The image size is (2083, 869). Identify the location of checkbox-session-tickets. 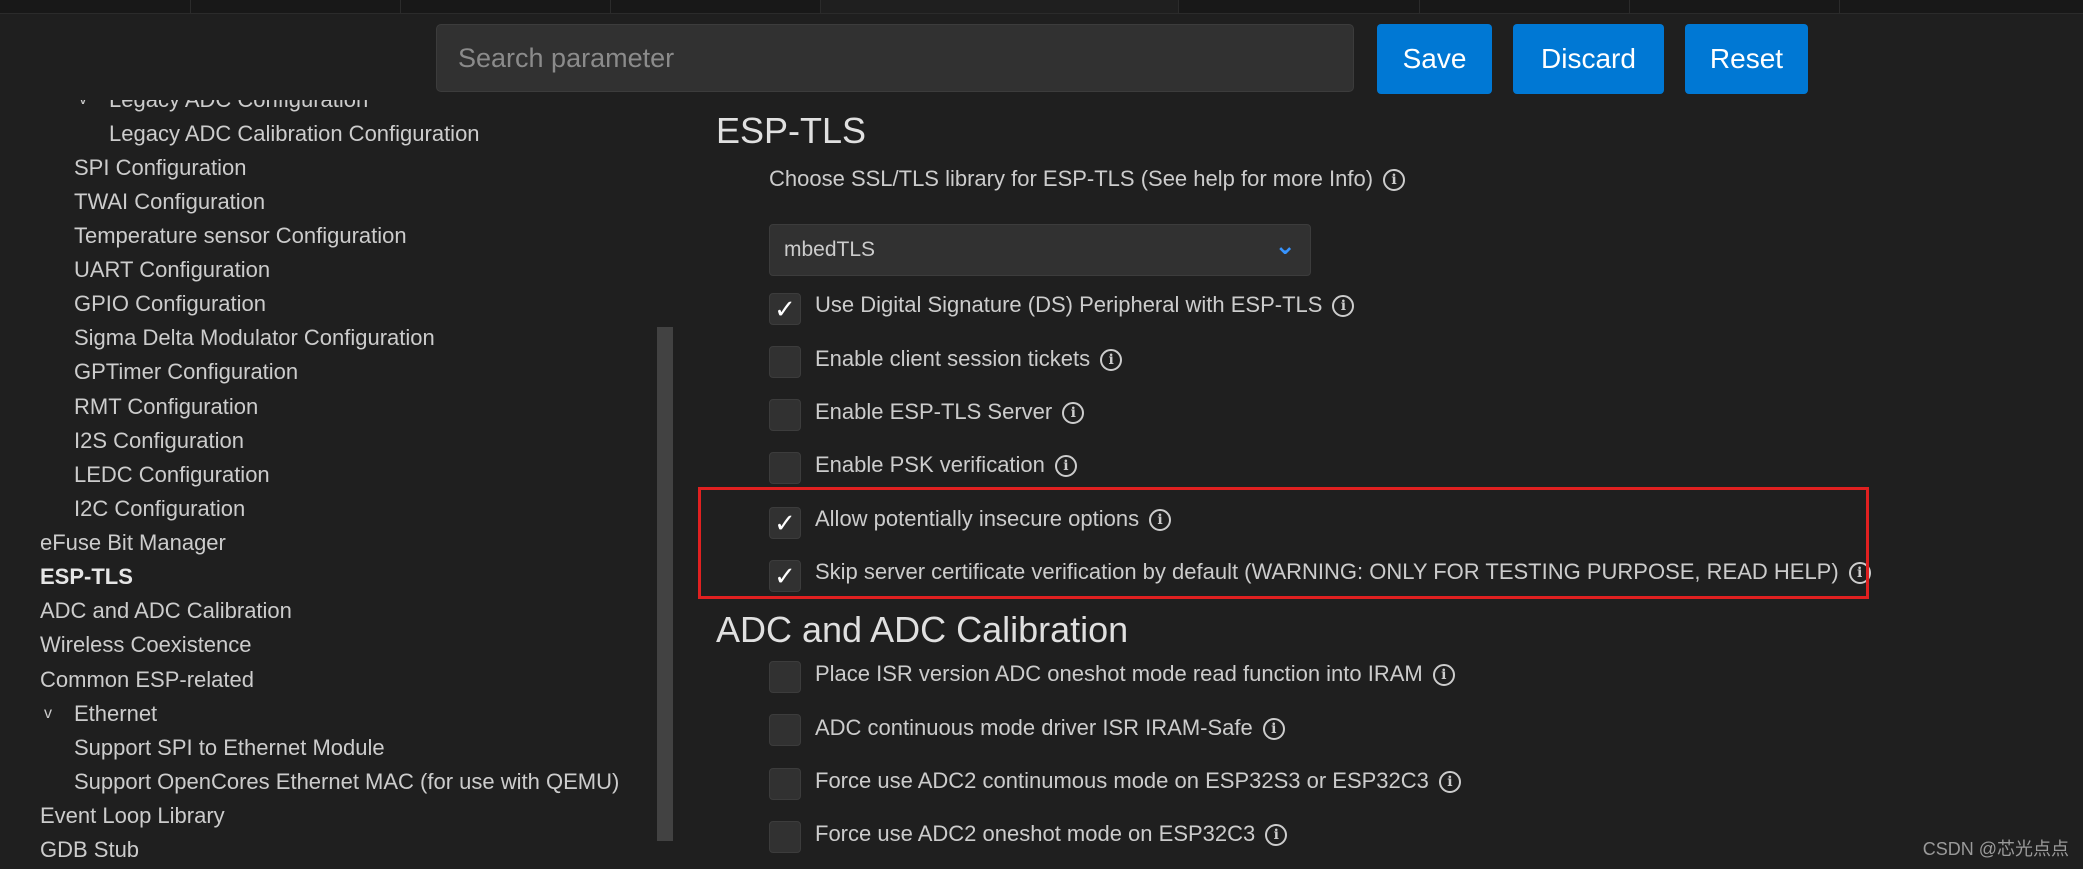
(785, 362).